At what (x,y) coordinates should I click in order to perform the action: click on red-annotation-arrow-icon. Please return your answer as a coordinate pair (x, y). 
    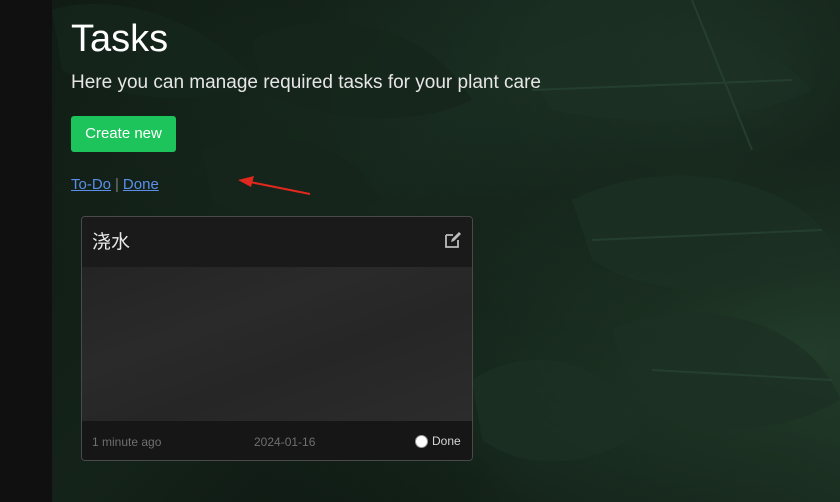
    Looking at the image, I should click on (274, 185).